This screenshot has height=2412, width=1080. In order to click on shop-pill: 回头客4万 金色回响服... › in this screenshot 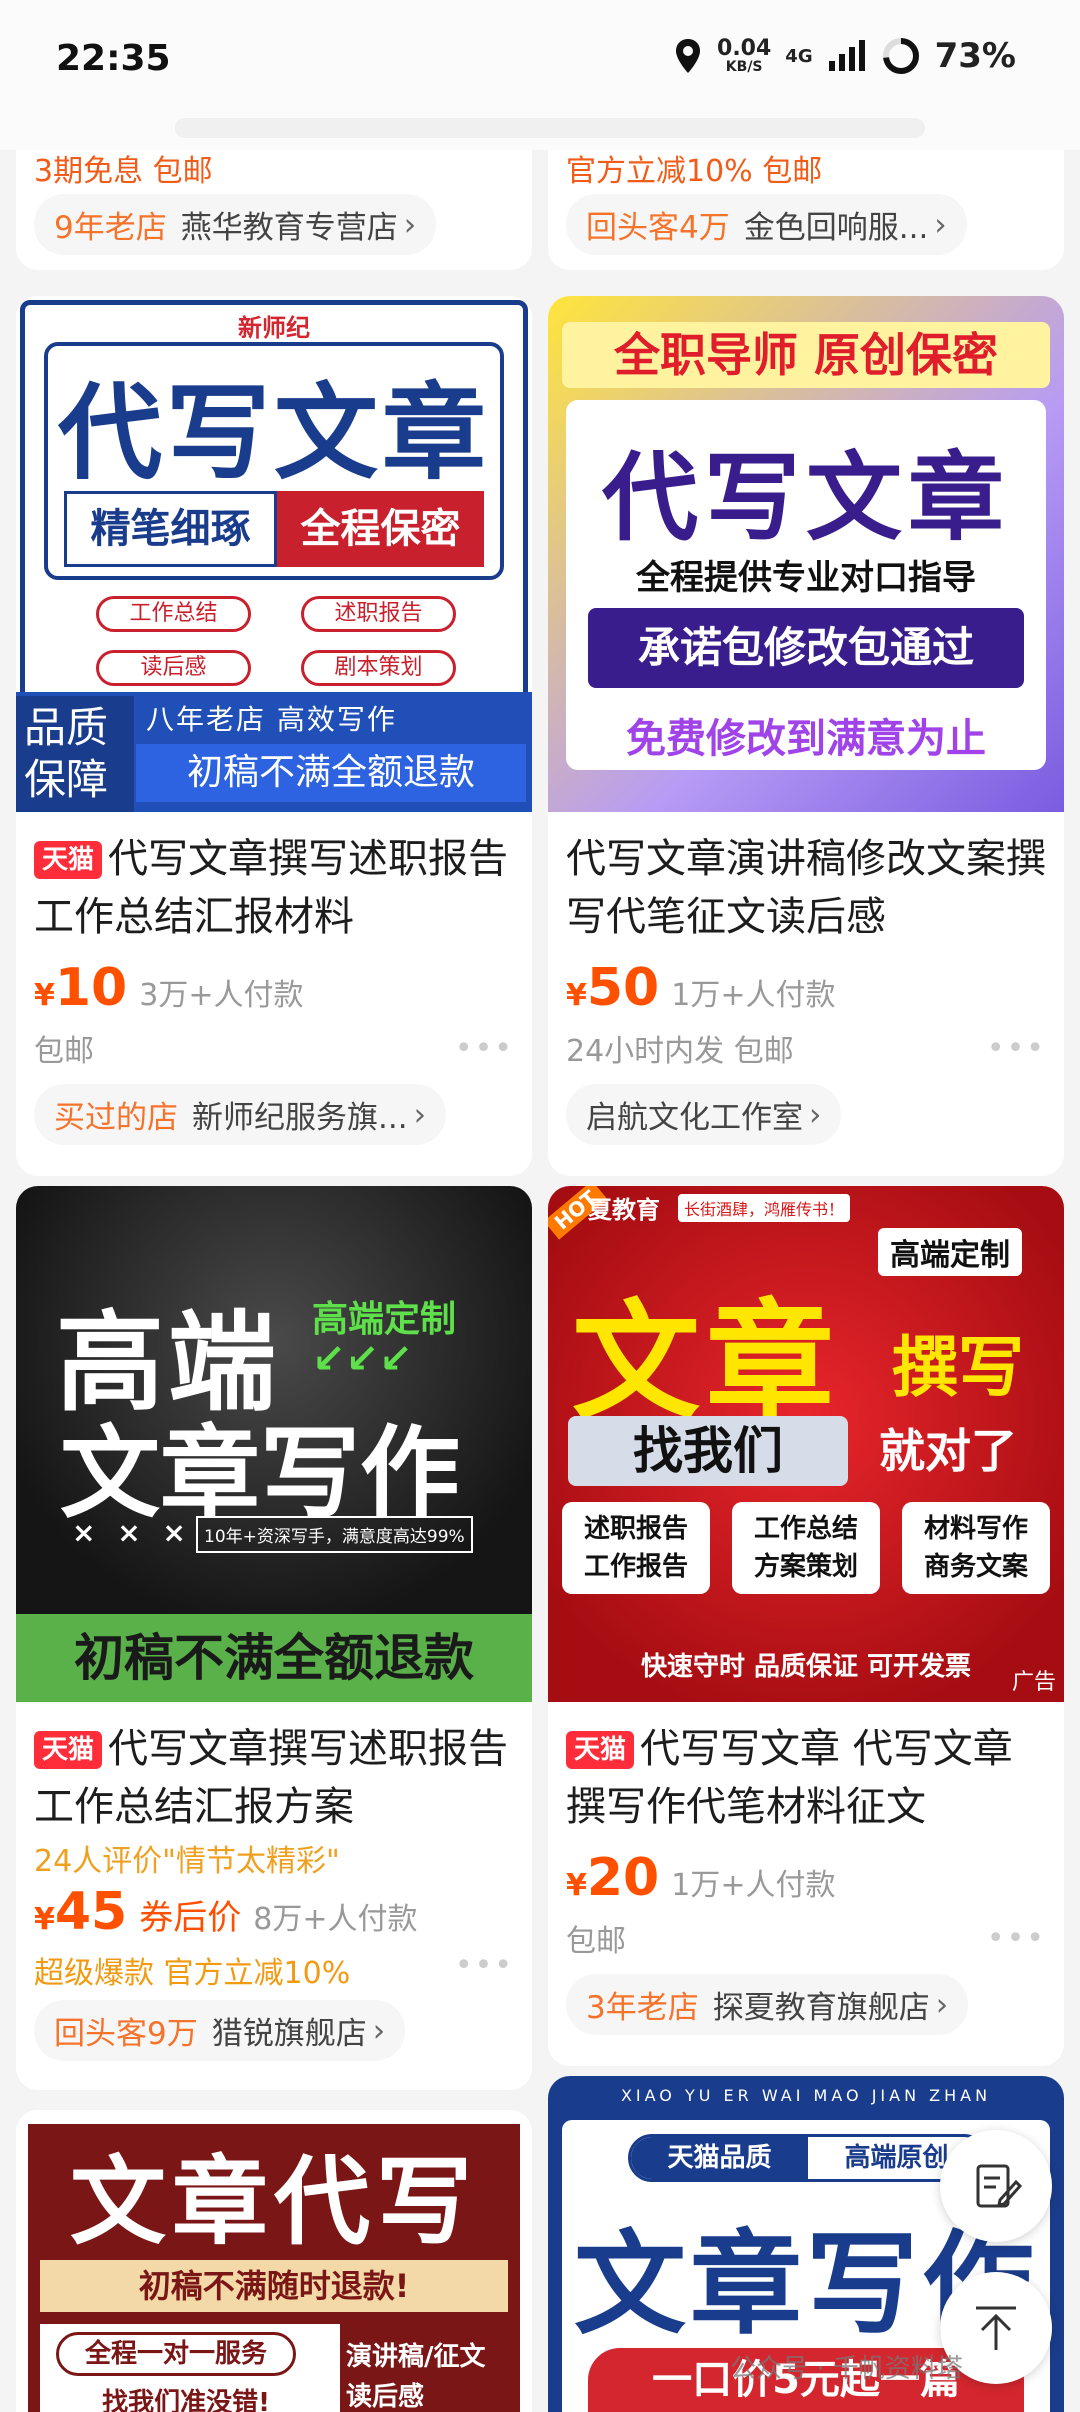, I will do `click(766, 224)`.